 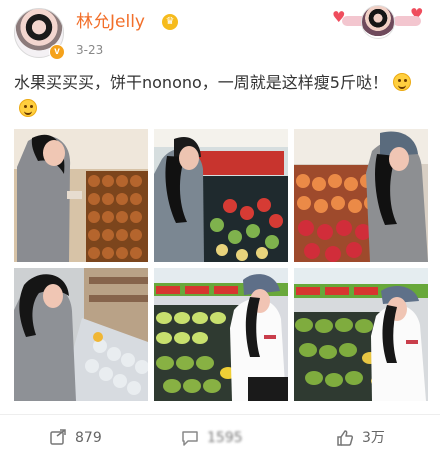 I want to click on verified-badge-icon: v, so click(x=57, y=52).